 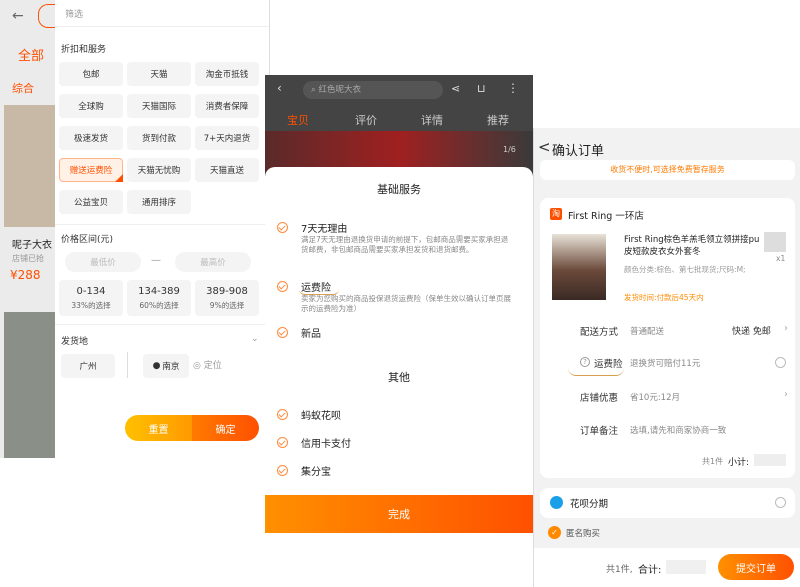 I want to click on min-price-input: 最低价, so click(x=103, y=262).